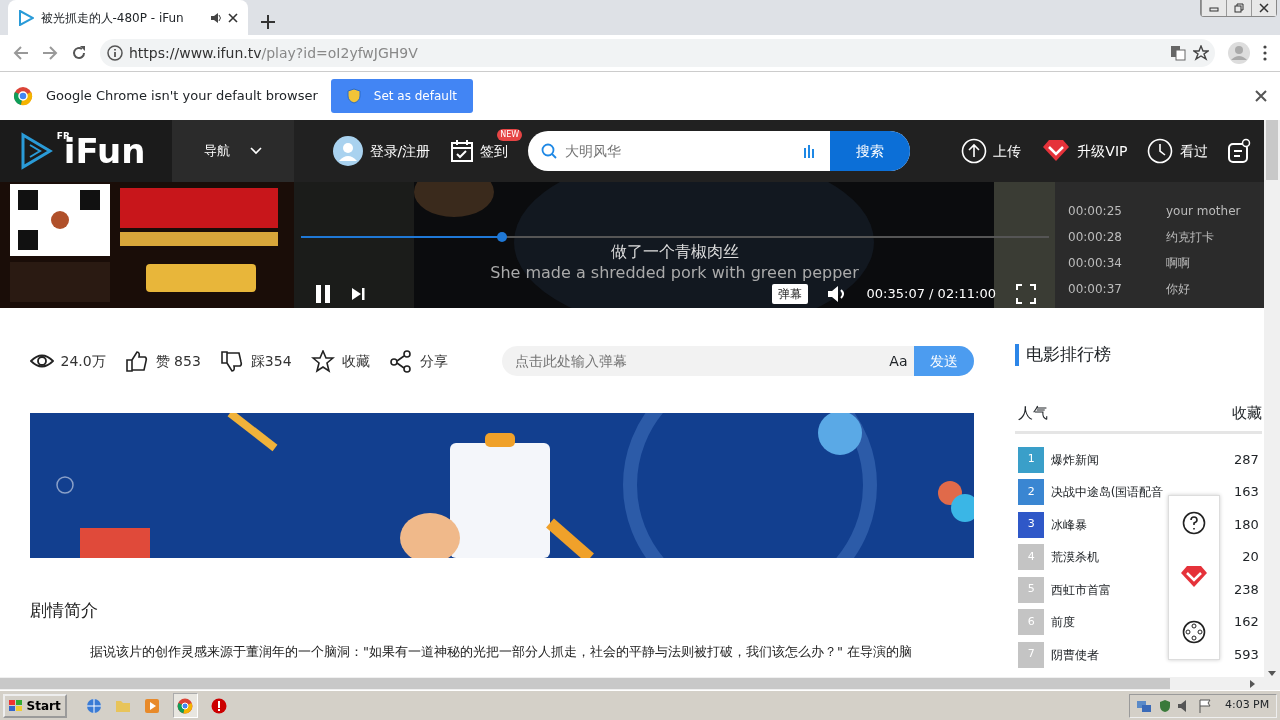 This screenshot has height=720, width=1280. Describe the element at coordinates (1095, 263) in the screenshot. I see `danmaku-time: 00:00:34` at that location.